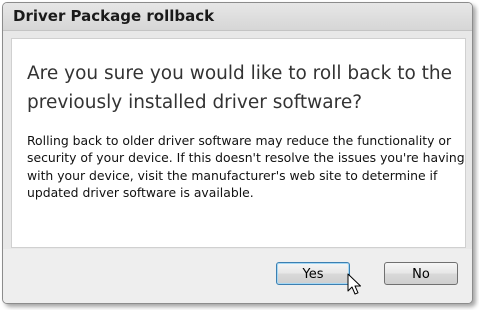 The width and height of the screenshot is (479, 310). I want to click on yes-button: Yes, so click(313, 273).